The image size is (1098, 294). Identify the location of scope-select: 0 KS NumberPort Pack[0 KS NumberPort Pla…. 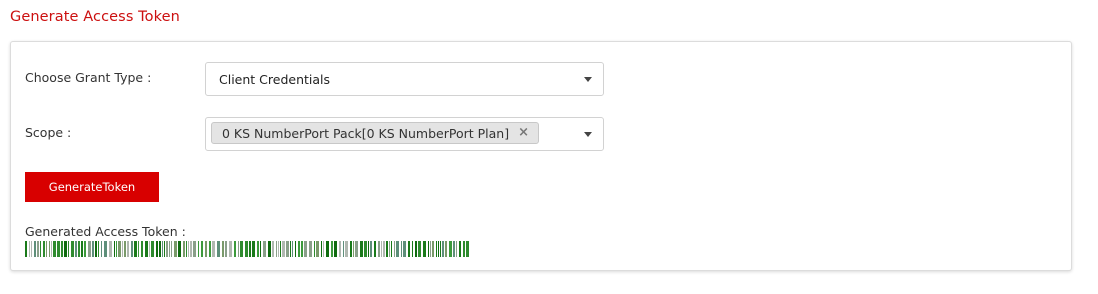
(404, 134).